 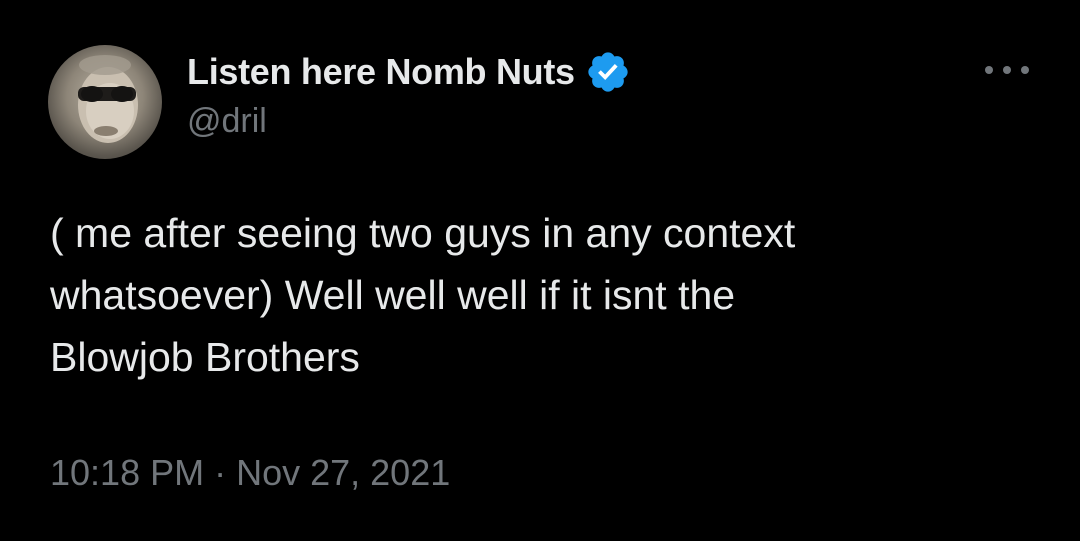 What do you see at coordinates (108, 99) in the screenshot?
I see `avatar-photo` at bounding box center [108, 99].